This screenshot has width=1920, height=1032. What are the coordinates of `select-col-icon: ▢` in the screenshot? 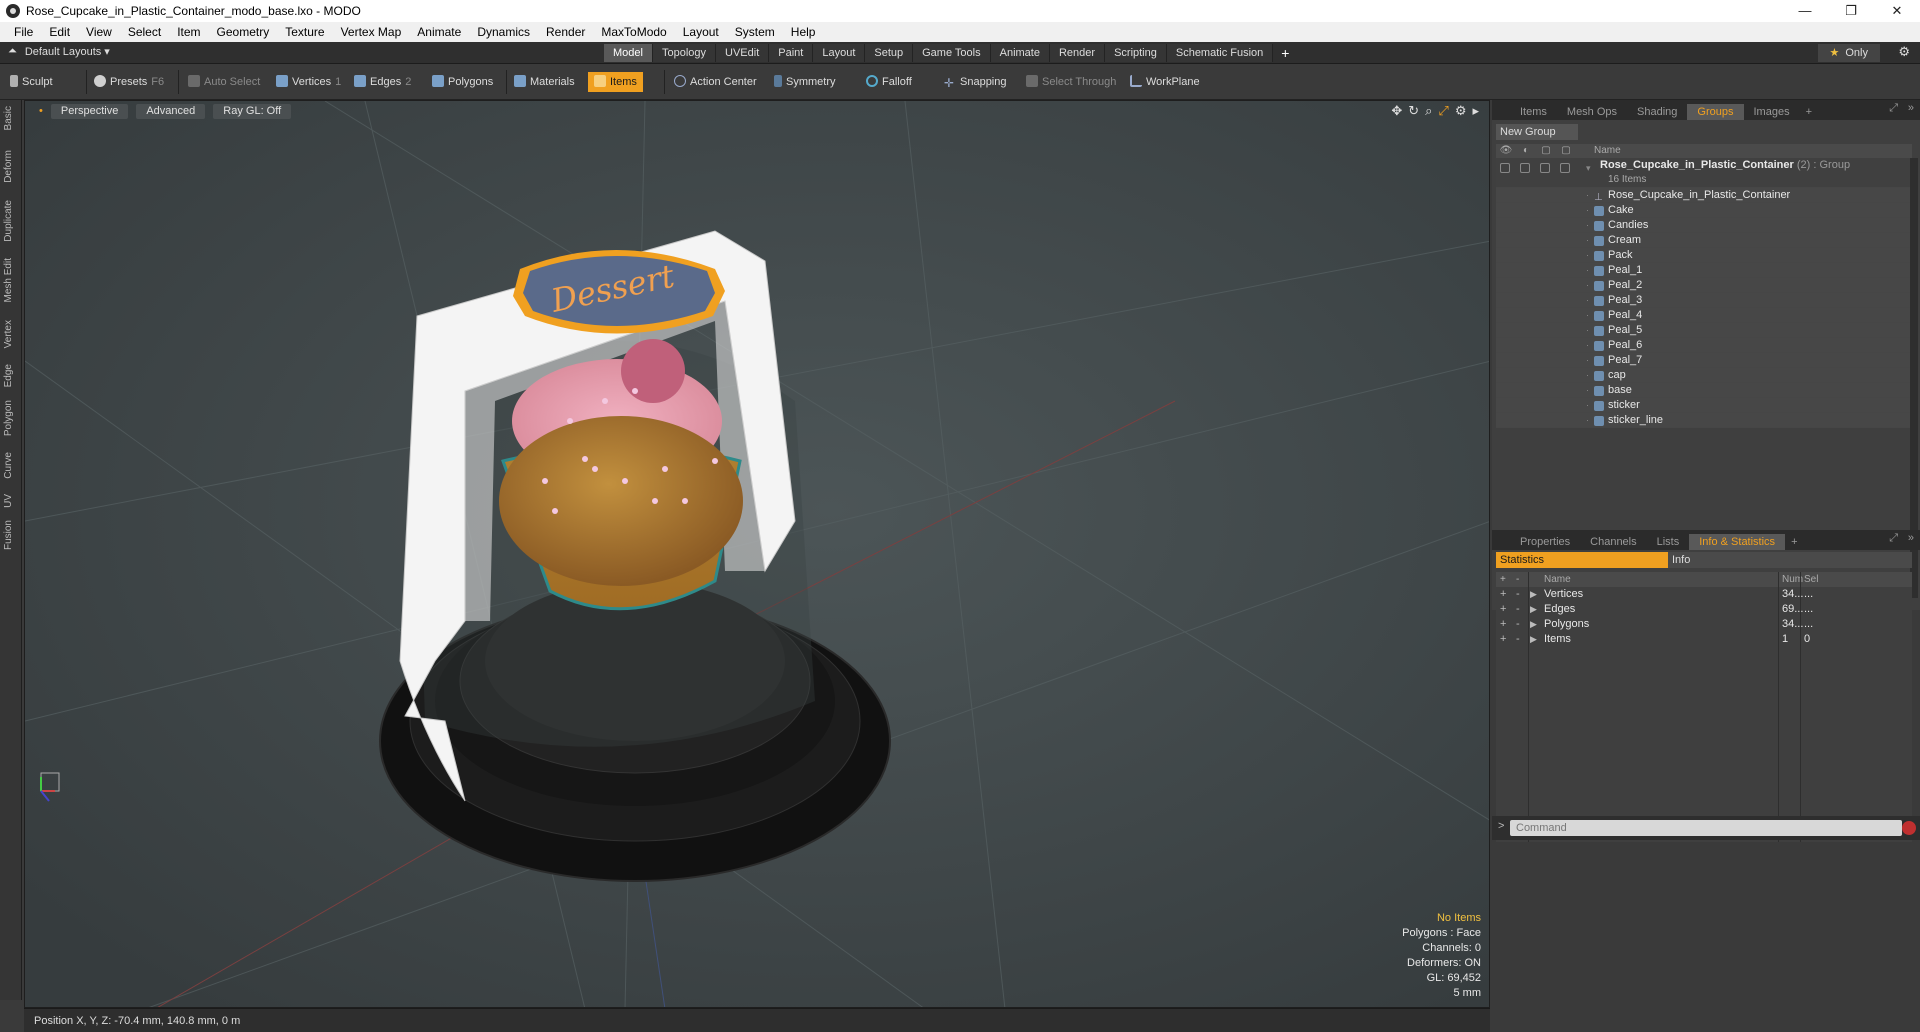 It's located at (1566, 151).